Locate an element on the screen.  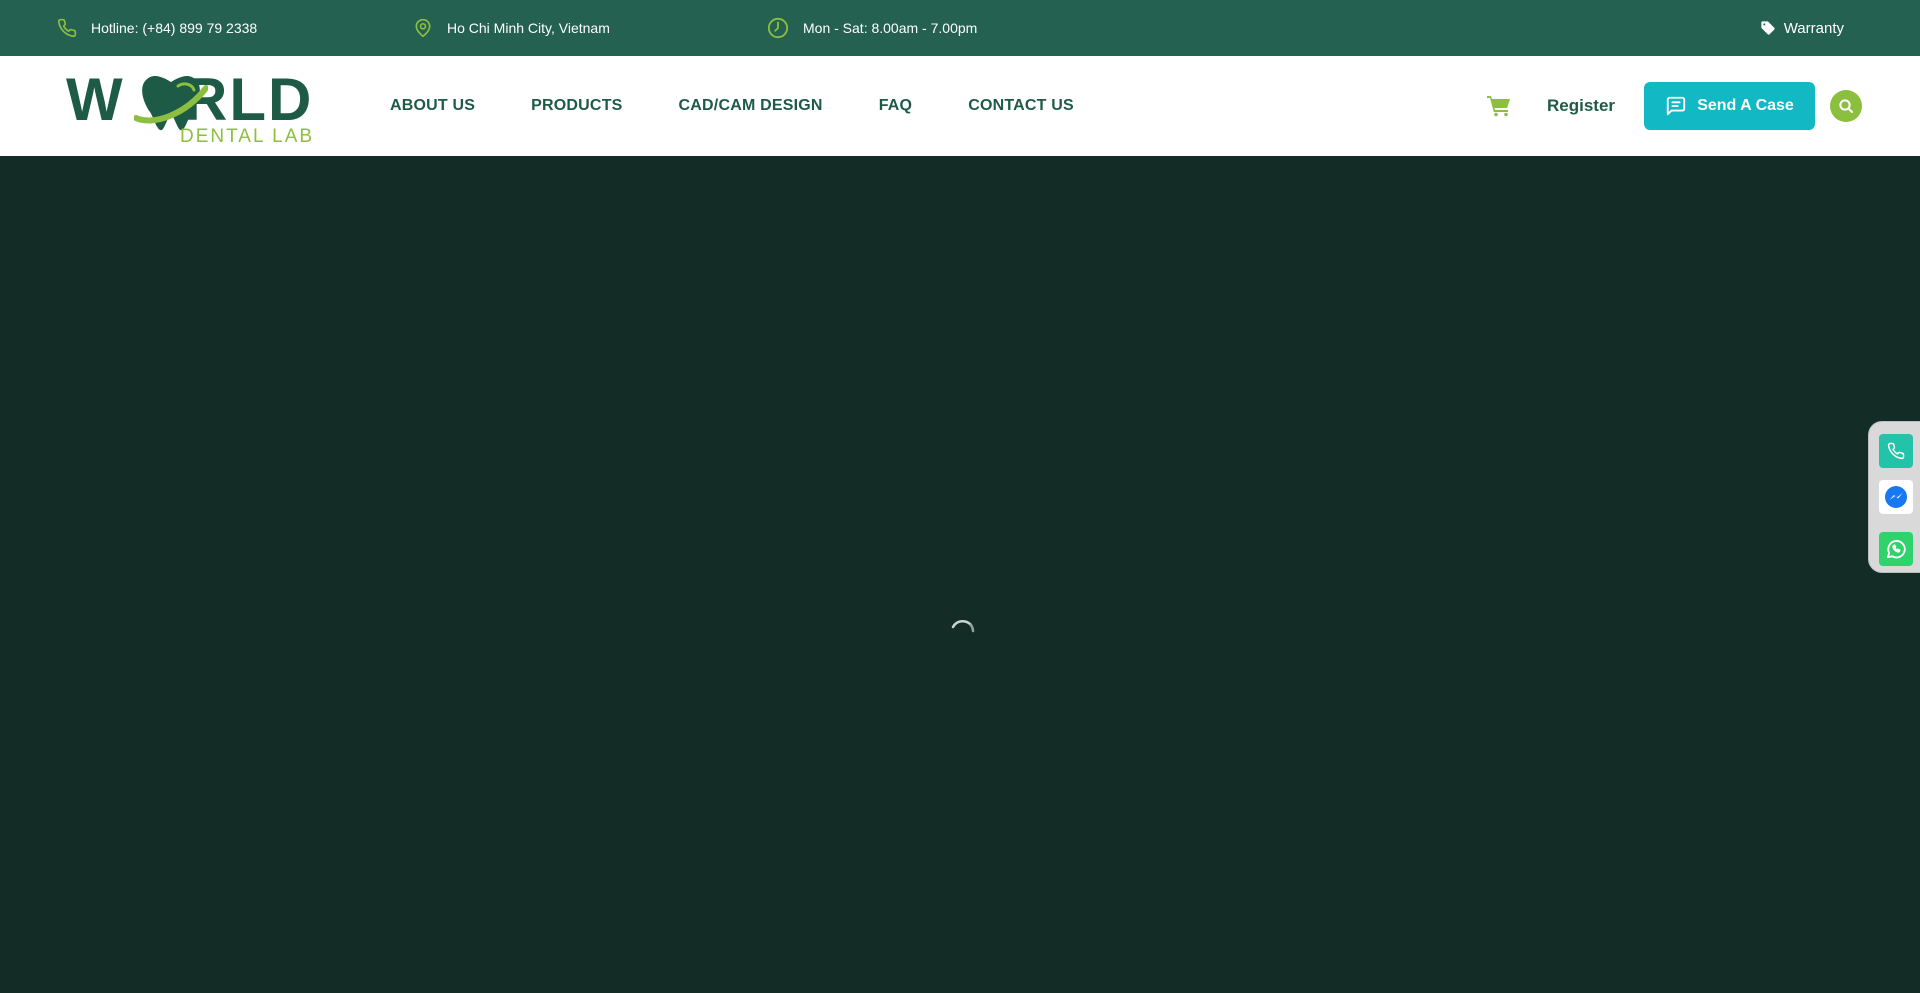
nav-faq: FAQ is located at coordinates (896, 106).